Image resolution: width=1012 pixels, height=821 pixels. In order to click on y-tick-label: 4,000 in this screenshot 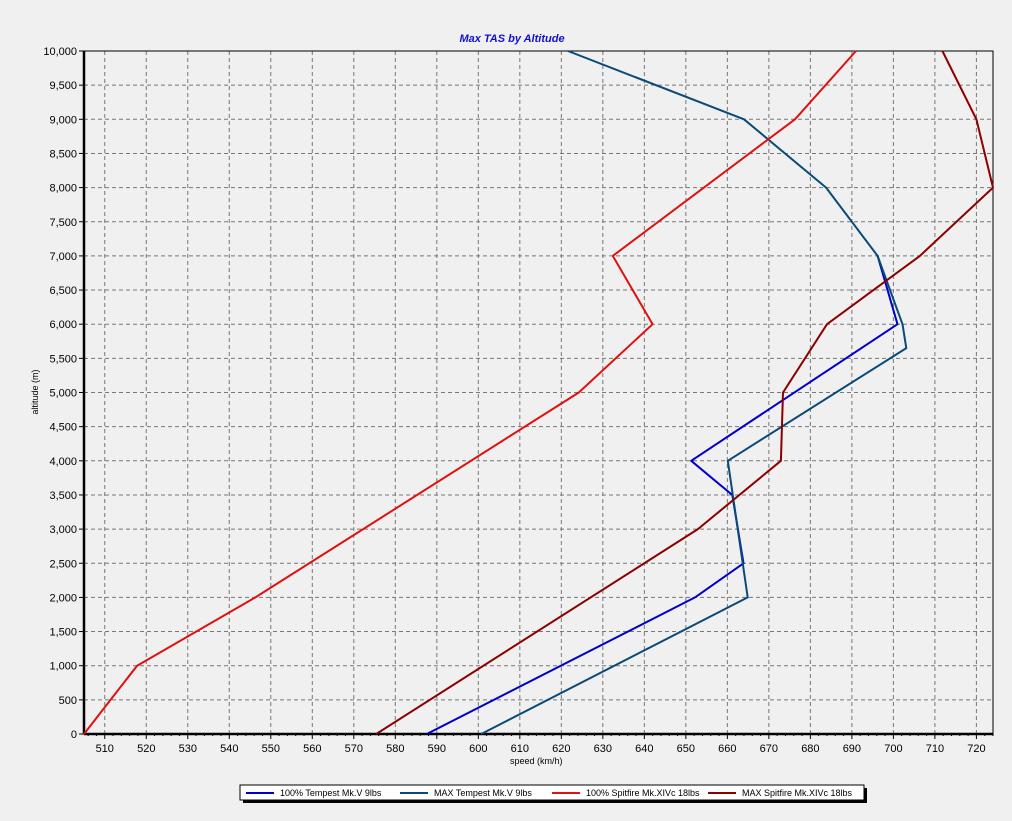, I will do `click(63, 462)`.